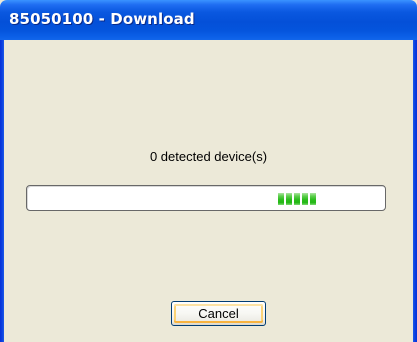 Image resolution: width=417 pixels, height=342 pixels. I want to click on progress-bar, so click(206, 198).